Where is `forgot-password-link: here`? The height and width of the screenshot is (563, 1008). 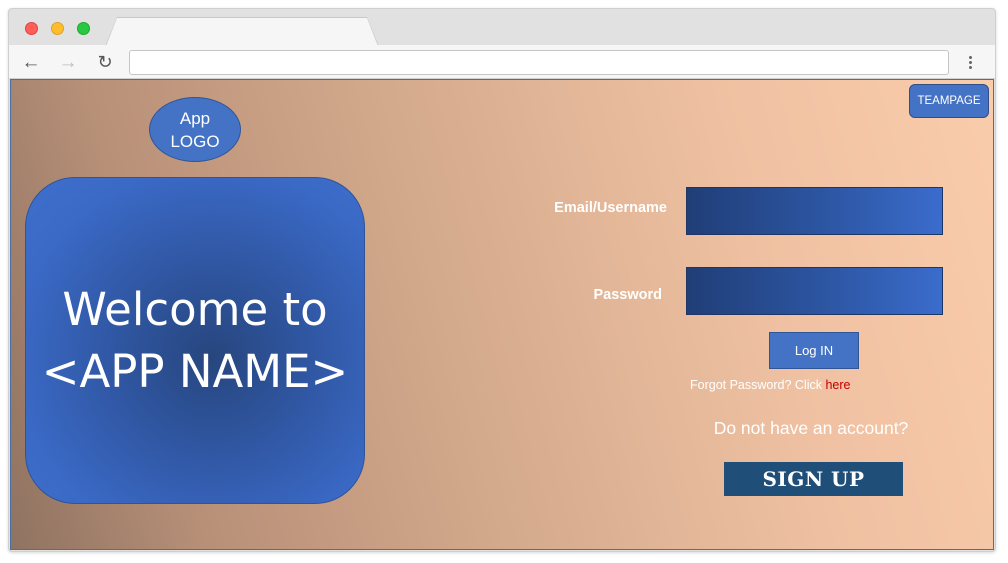 forgot-password-link: here is located at coordinates (837, 385).